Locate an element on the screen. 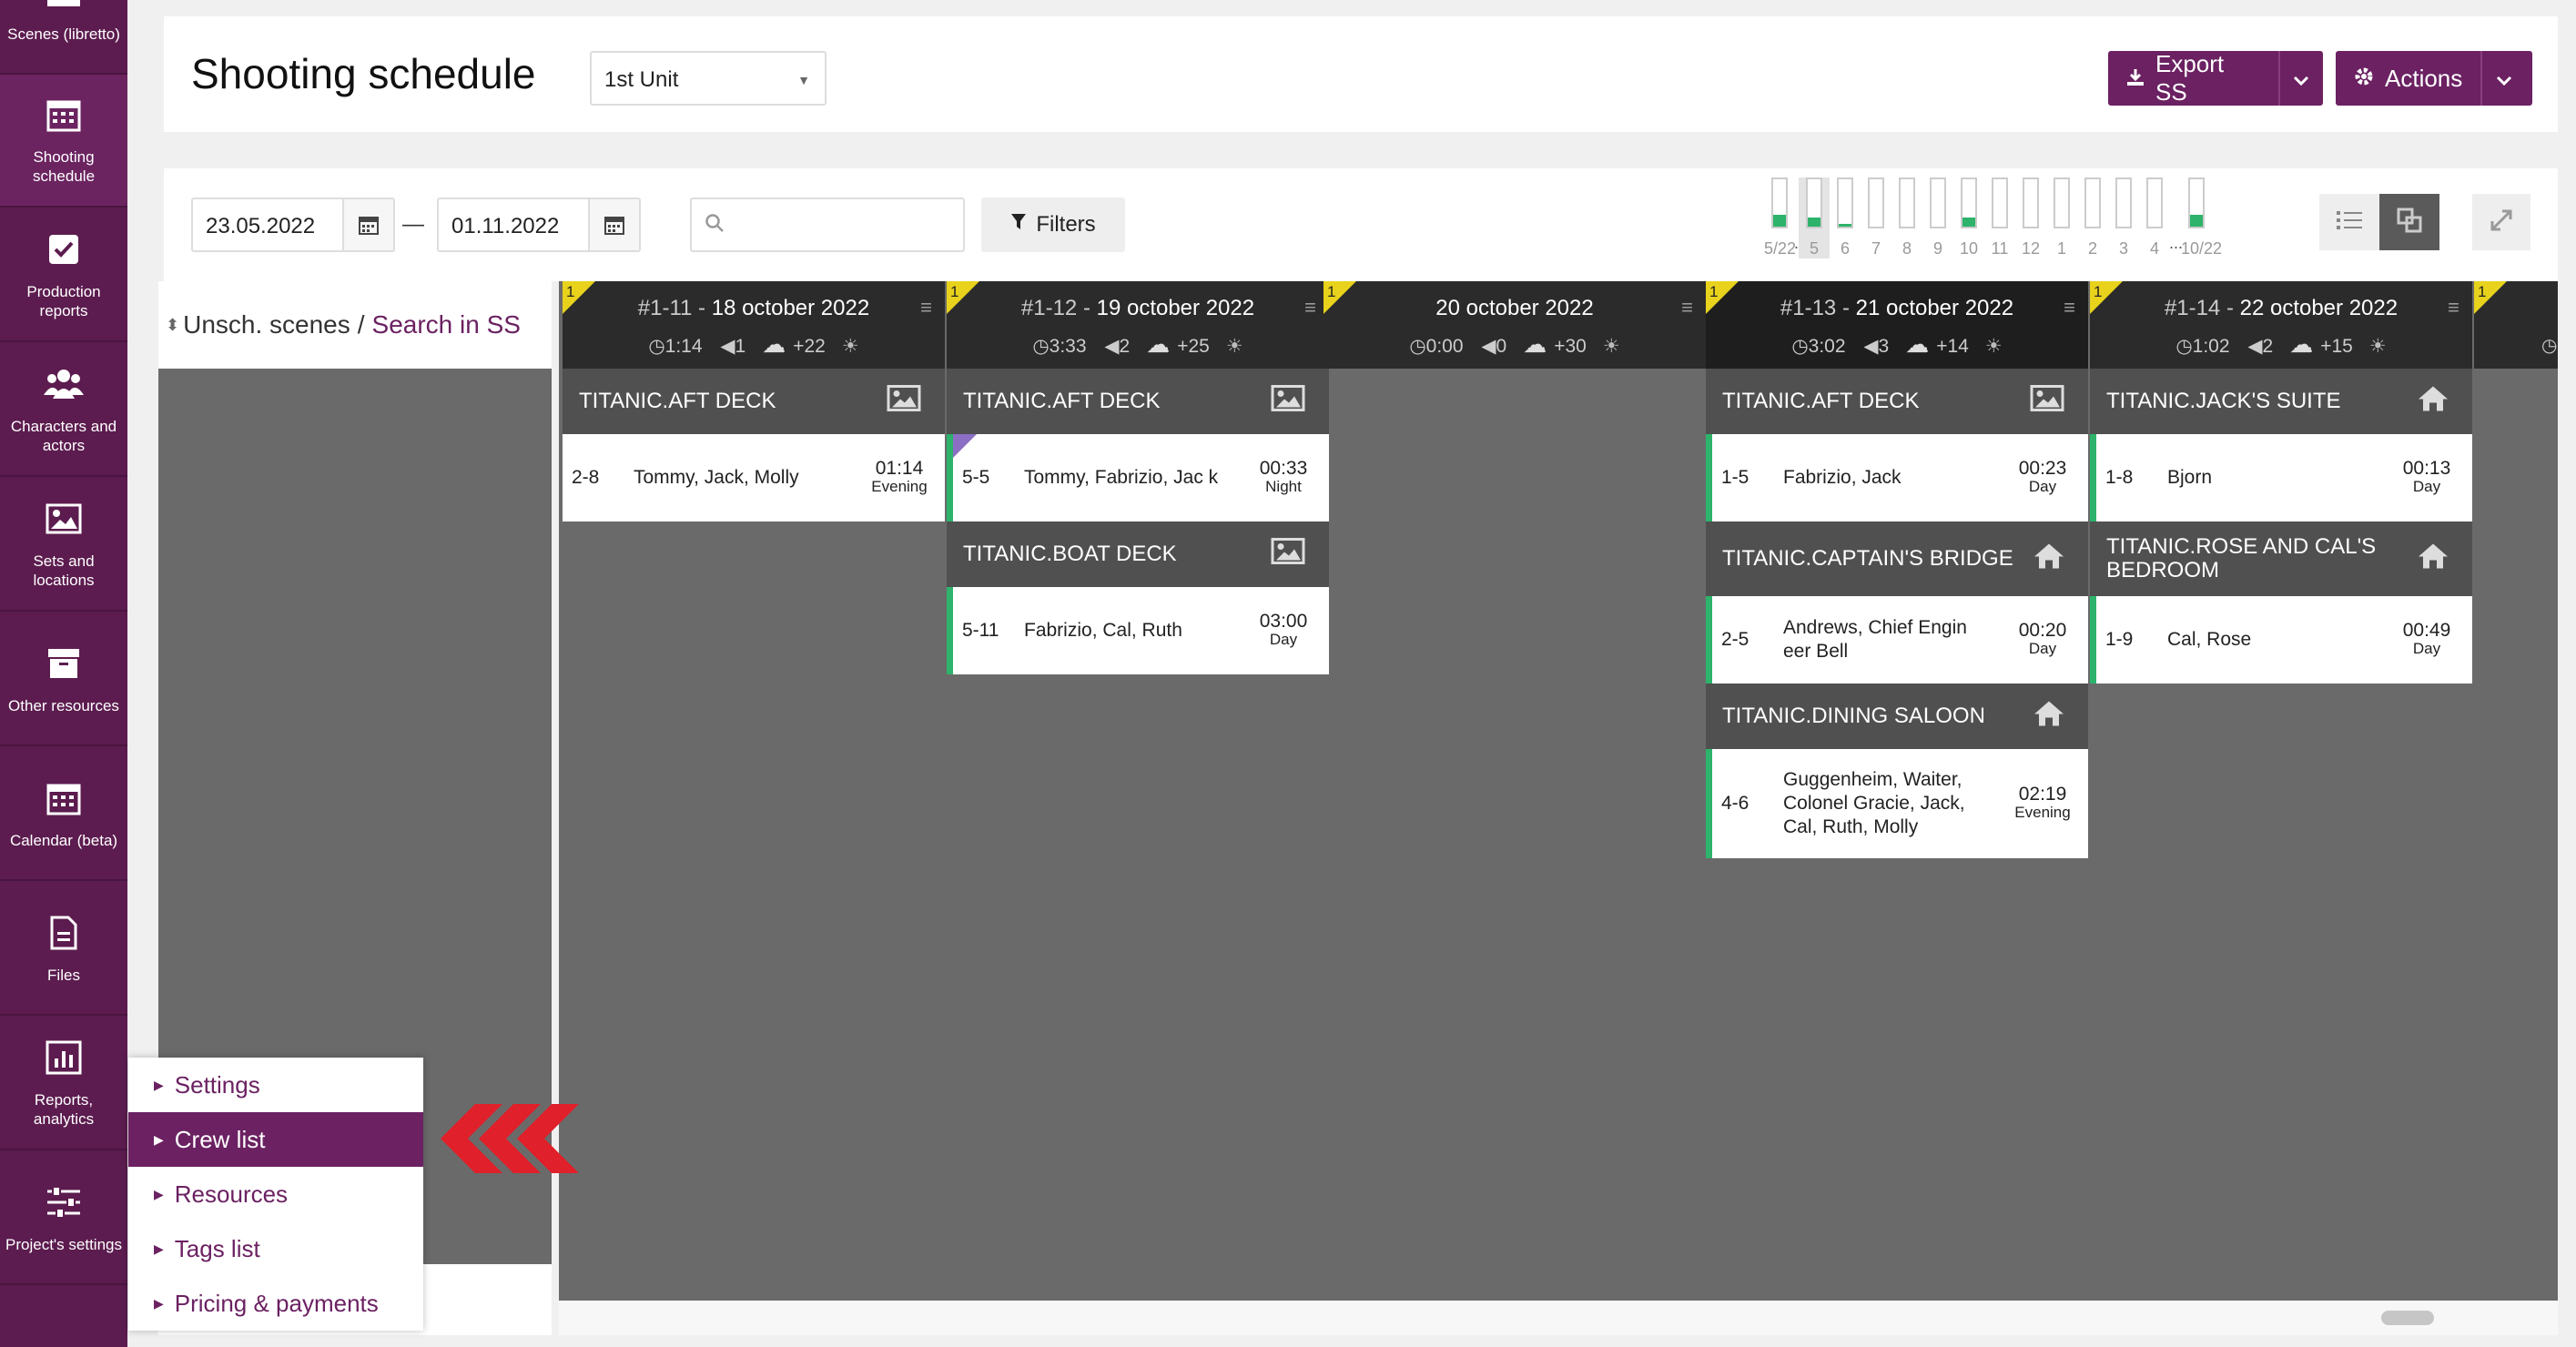 Image resolution: width=2576 pixels, height=1347 pixels. scene-period: Day is located at coordinates (2426, 648).